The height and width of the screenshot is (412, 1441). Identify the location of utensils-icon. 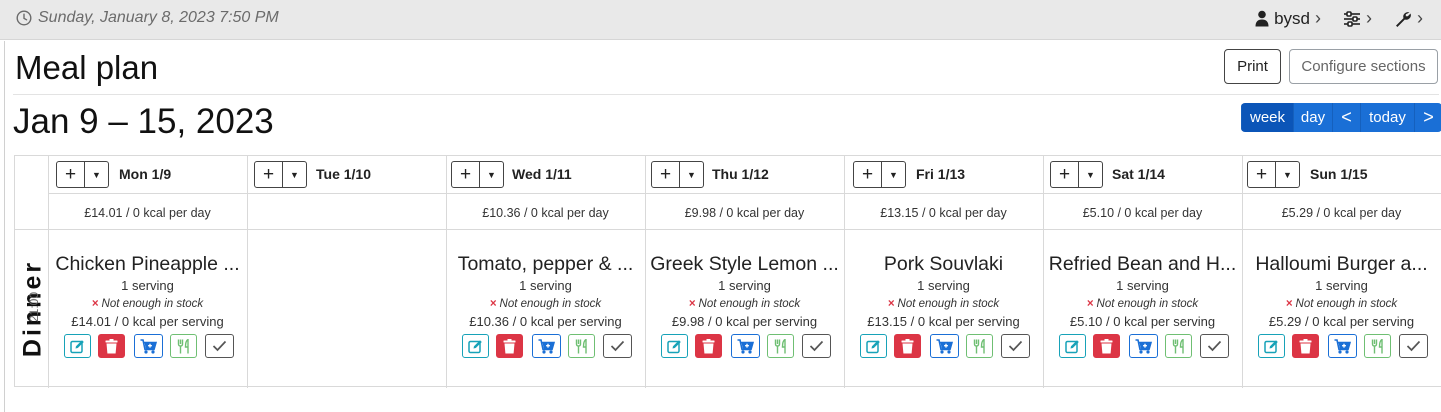
(781, 346).